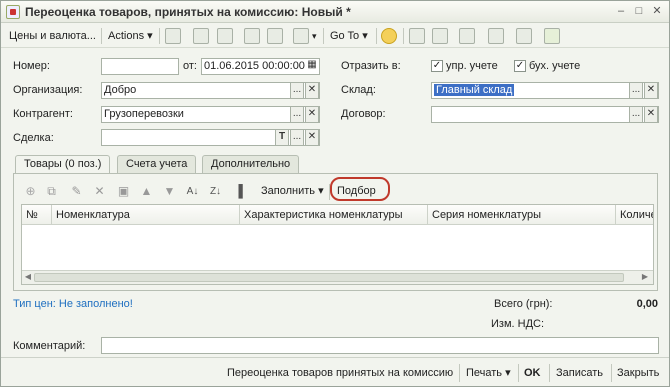 Image resolution: width=670 pixels, height=387 pixels. I want to click on save-icon, so click(173, 36).